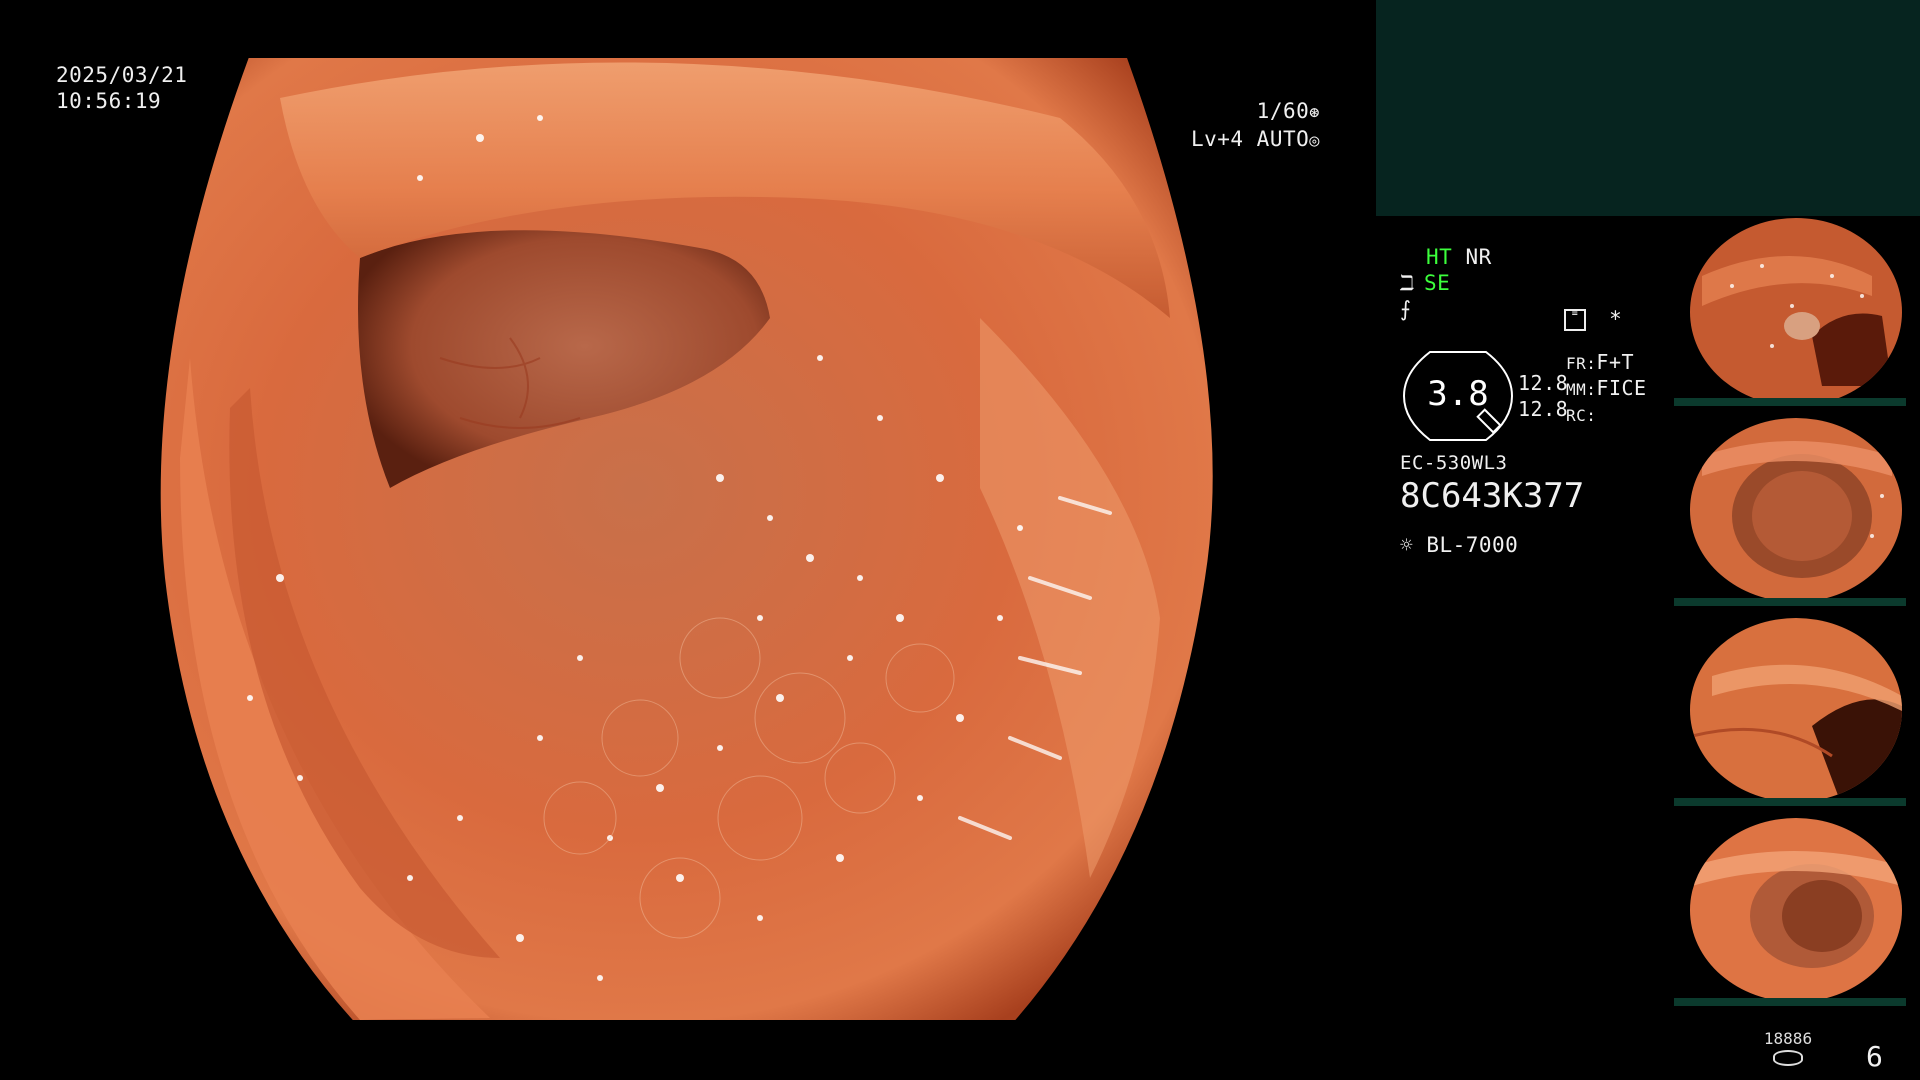 The width and height of the screenshot is (1920, 1080). What do you see at coordinates (1478, 257) in the screenshot?
I see `nr-indicator: NR` at bounding box center [1478, 257].